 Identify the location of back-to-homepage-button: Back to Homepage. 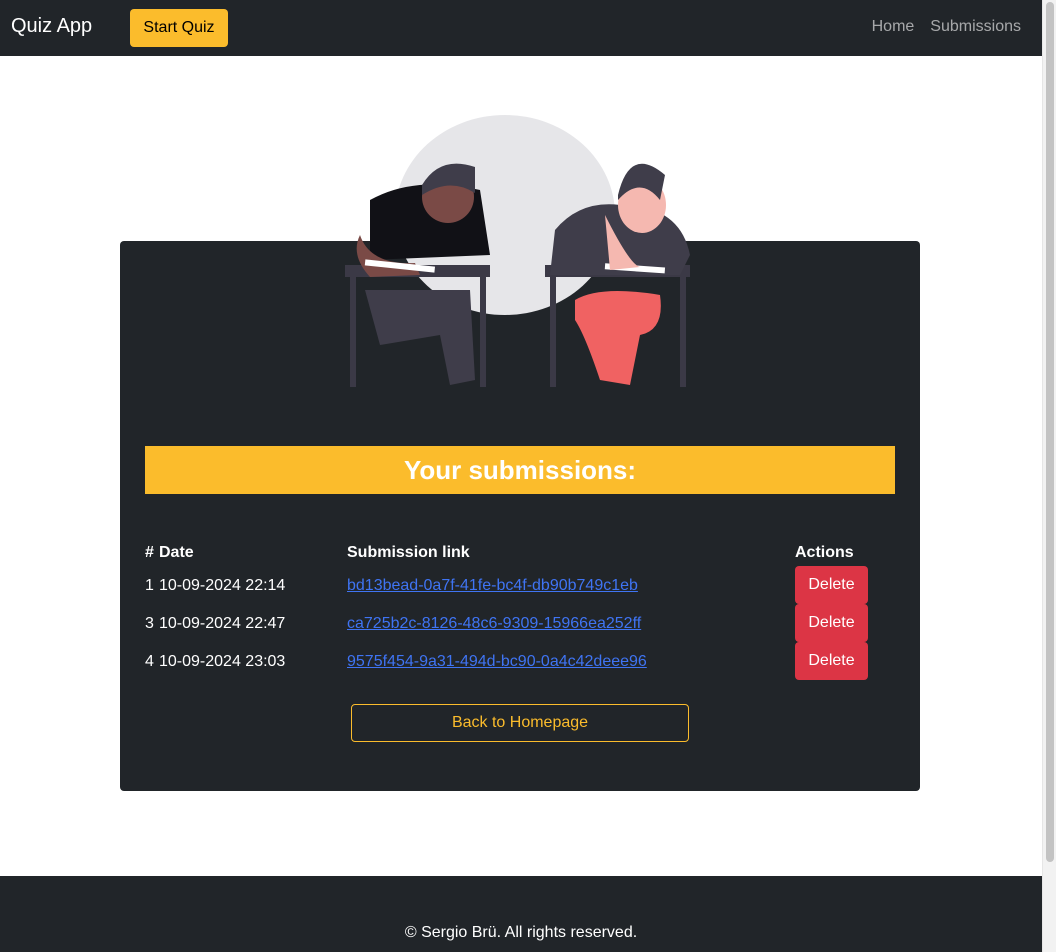
(520, 723).